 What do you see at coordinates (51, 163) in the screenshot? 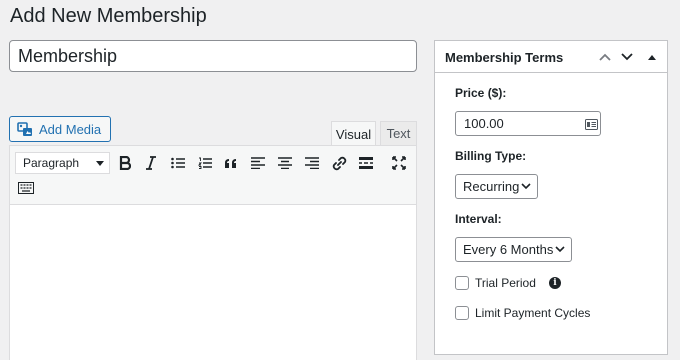
I see `format-select-value: Paragraph` at bounding box center [51, 163].